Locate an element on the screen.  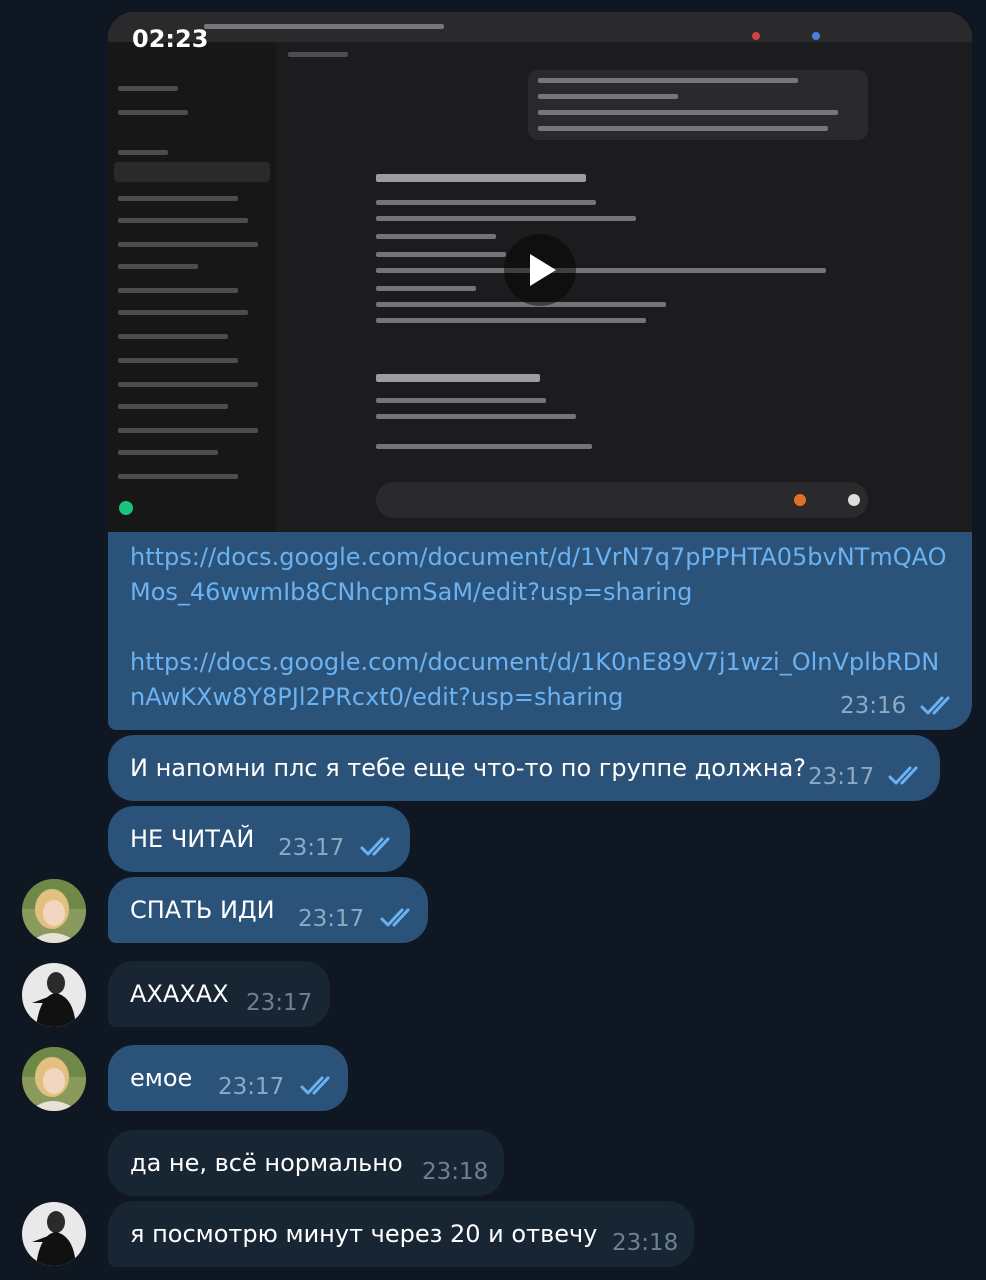
message-bubble: АХАХАХ 23:17 is located at coordinates (219, 994).